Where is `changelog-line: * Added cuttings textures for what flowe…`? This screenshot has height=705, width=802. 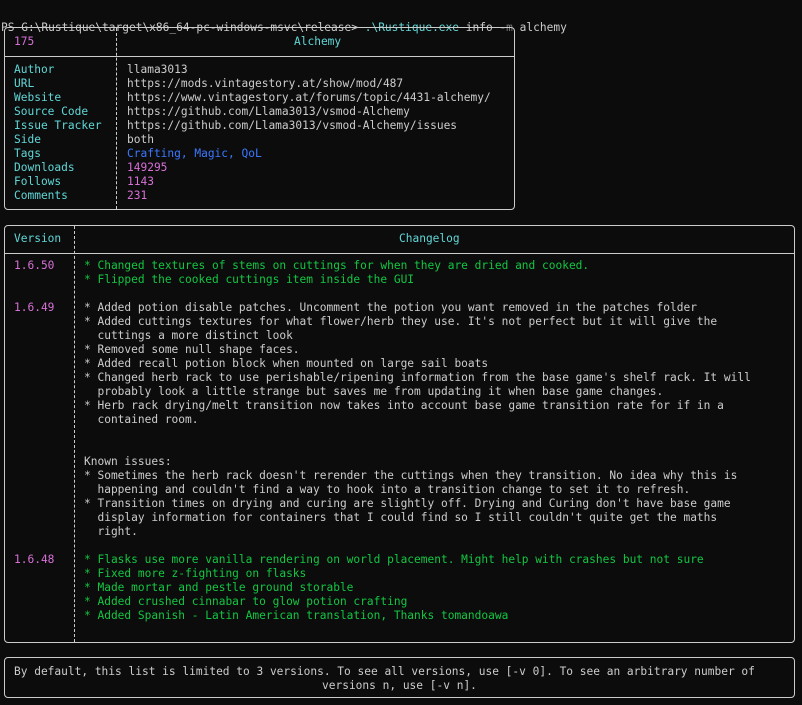 changelog-line: * Added cuttings textures for what flowe… is located at coordinates (401, 321).